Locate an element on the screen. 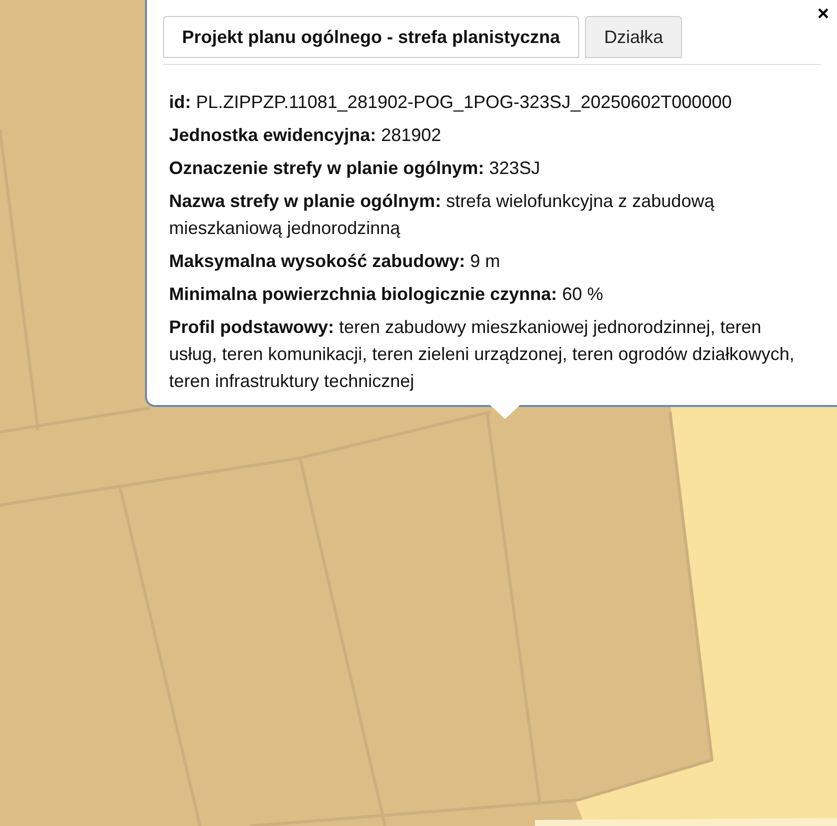  attribute-text: Maksymalna wysokość zabudowy: 9 m is located at coordinates (335, 261).